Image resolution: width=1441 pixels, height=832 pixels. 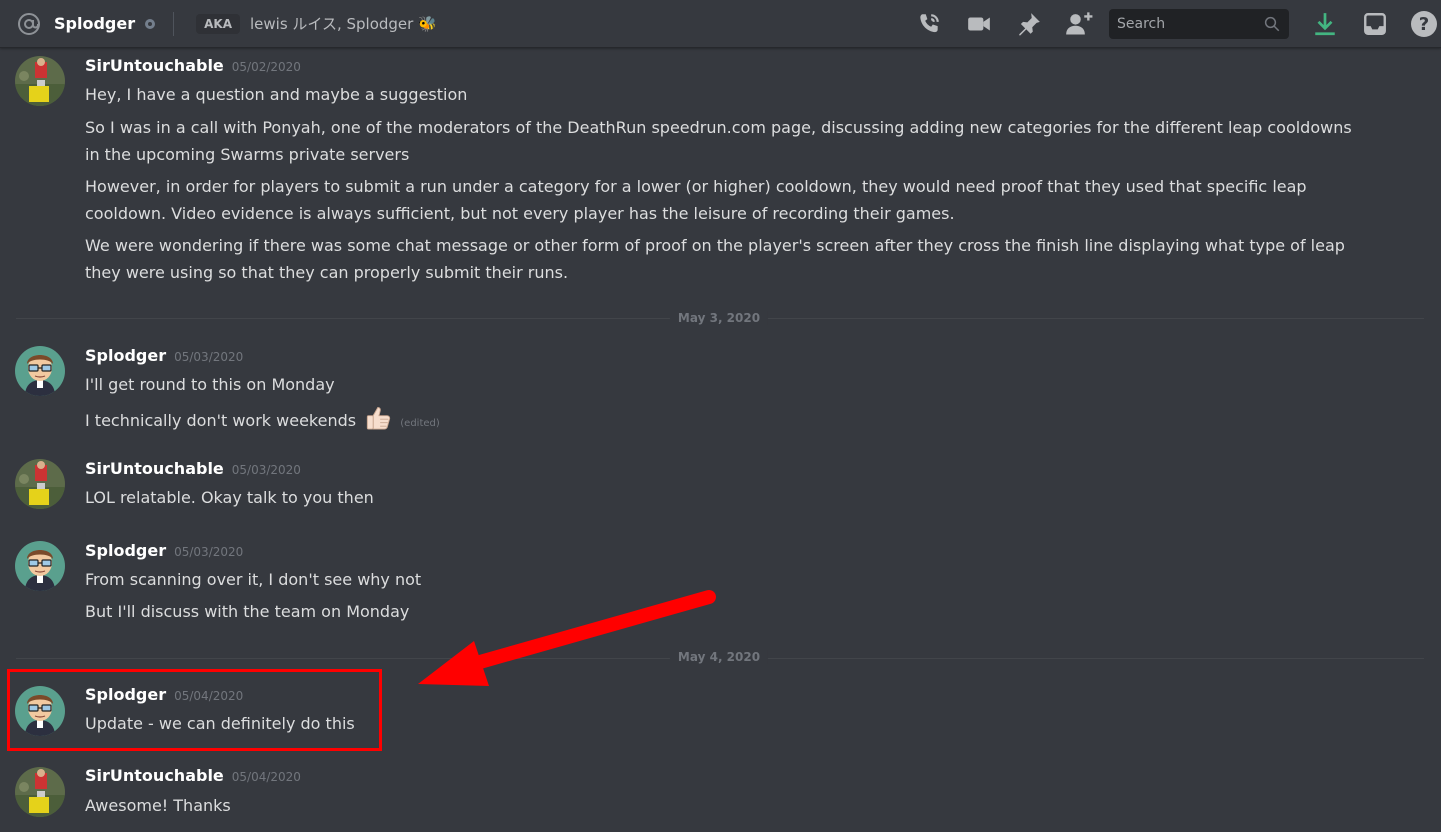 I want to click on header-toolbar: ?, so click(x=1167, y=24).